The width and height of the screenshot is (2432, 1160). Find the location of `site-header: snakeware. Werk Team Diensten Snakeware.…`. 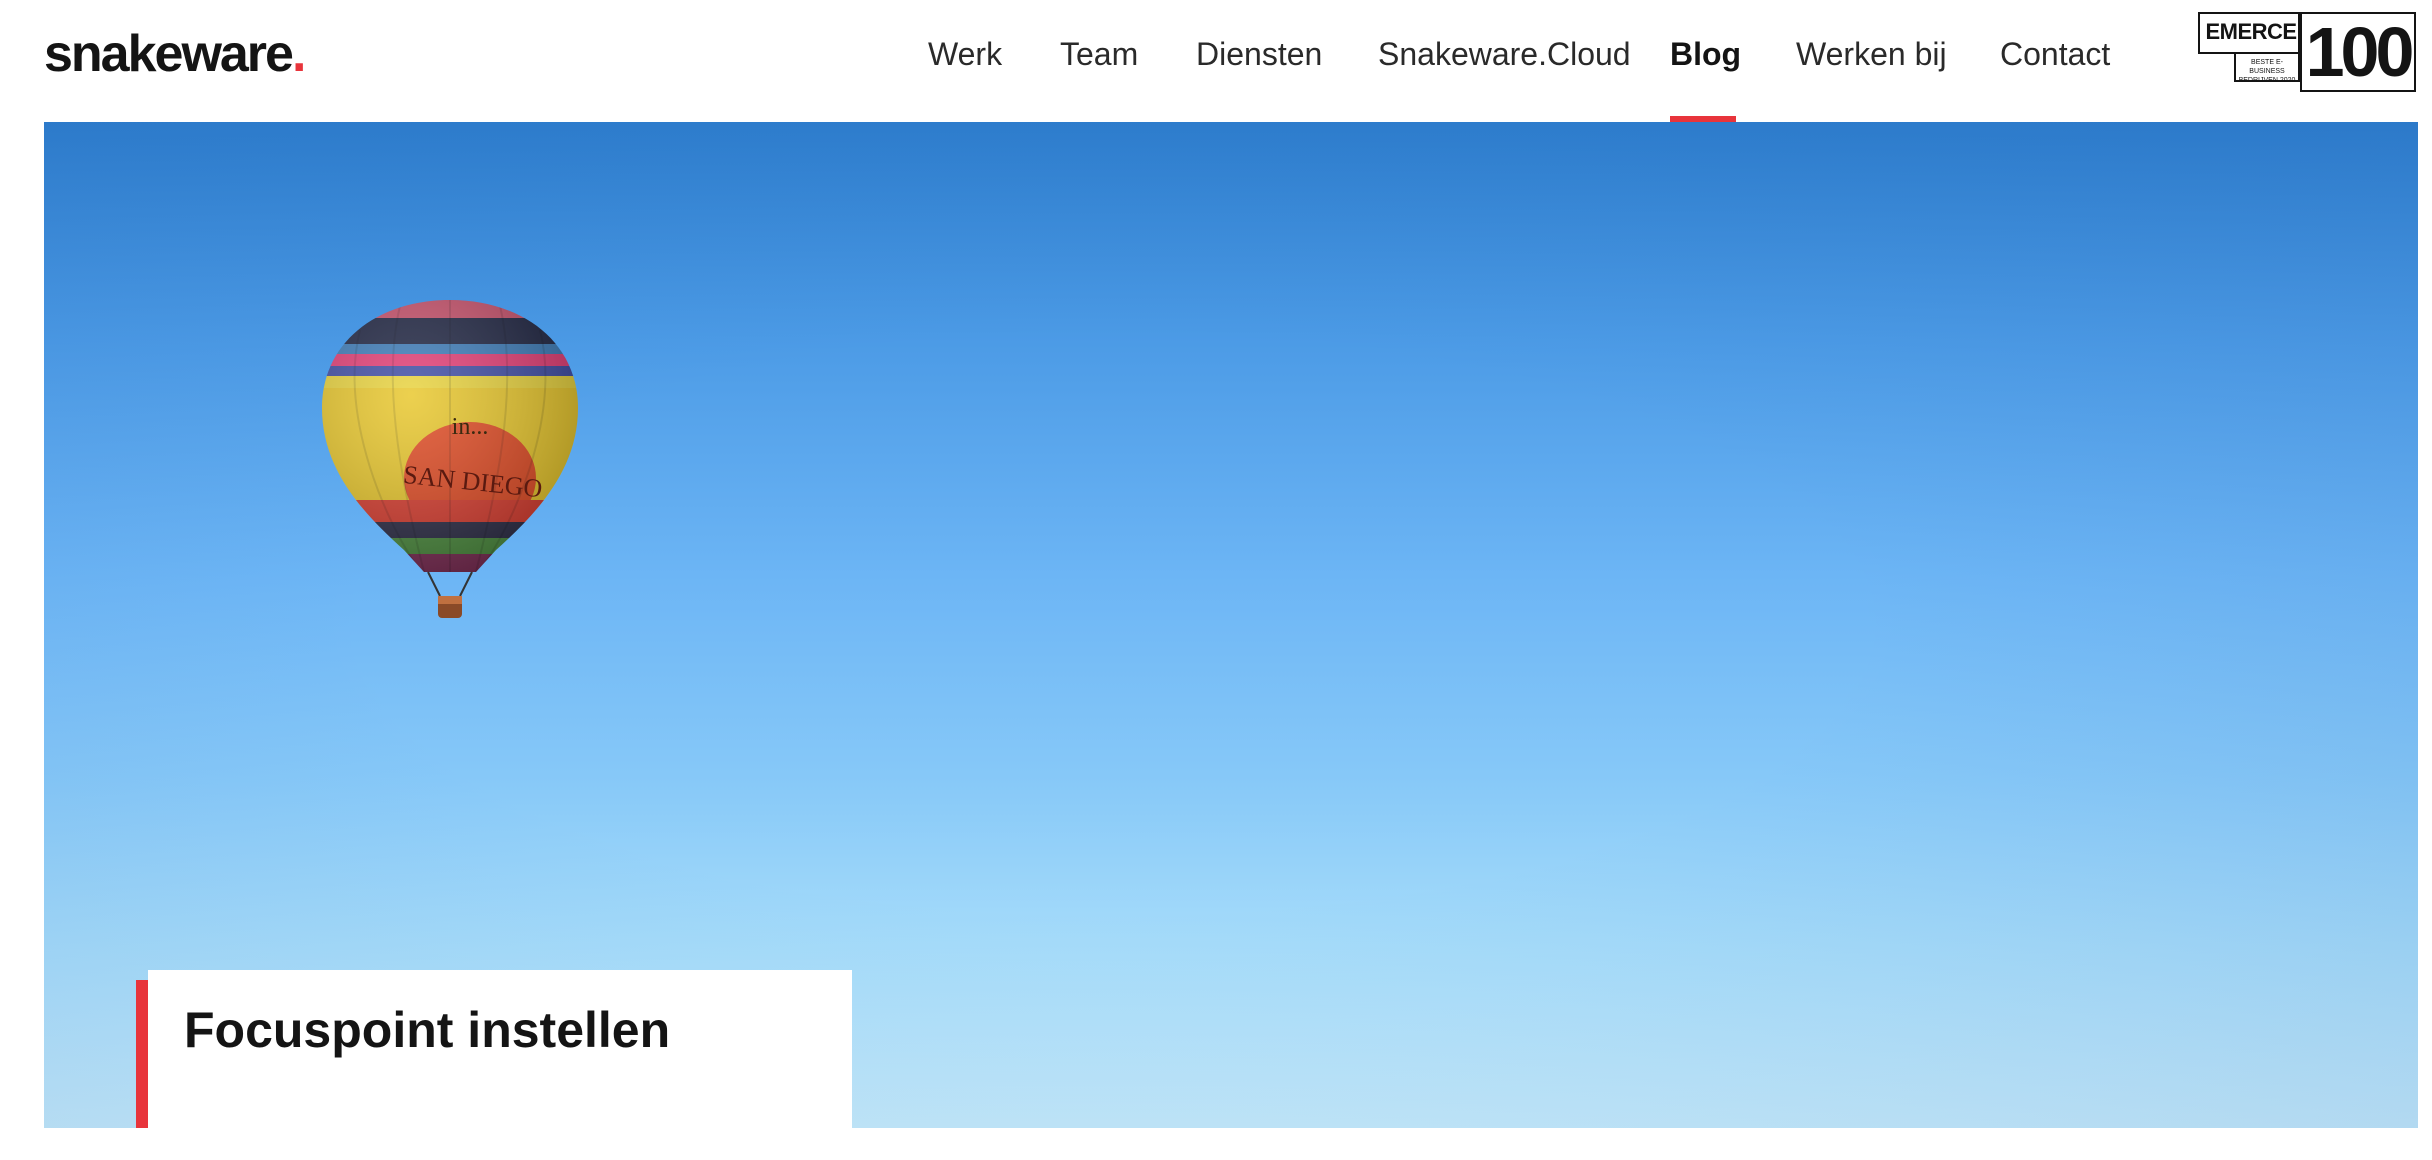

site-header: snakeware. Werk Team Diensten Snakeware.… is located at coordinates (1216, 61).